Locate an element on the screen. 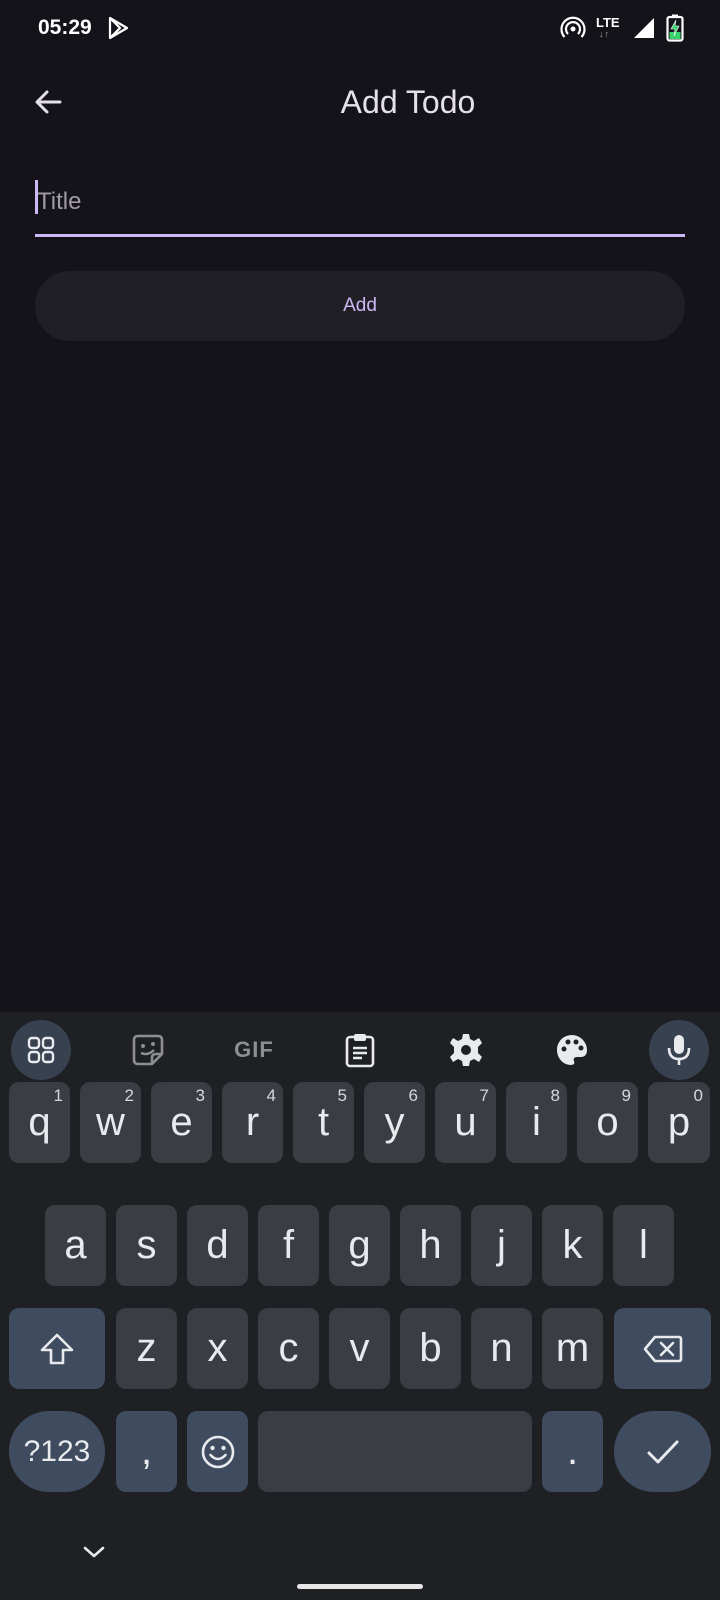 This screenshot has width=720, height=1600. title-field-underline is located at coordinates (360, 235).